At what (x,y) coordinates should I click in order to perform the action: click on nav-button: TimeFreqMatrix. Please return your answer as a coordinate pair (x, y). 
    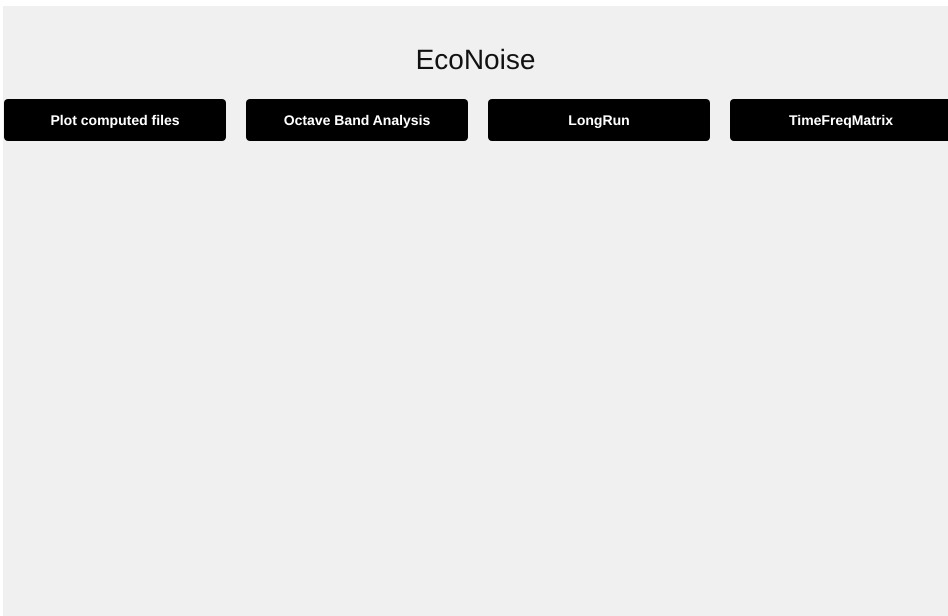
    Looking at the image, I should click on (839, 120).